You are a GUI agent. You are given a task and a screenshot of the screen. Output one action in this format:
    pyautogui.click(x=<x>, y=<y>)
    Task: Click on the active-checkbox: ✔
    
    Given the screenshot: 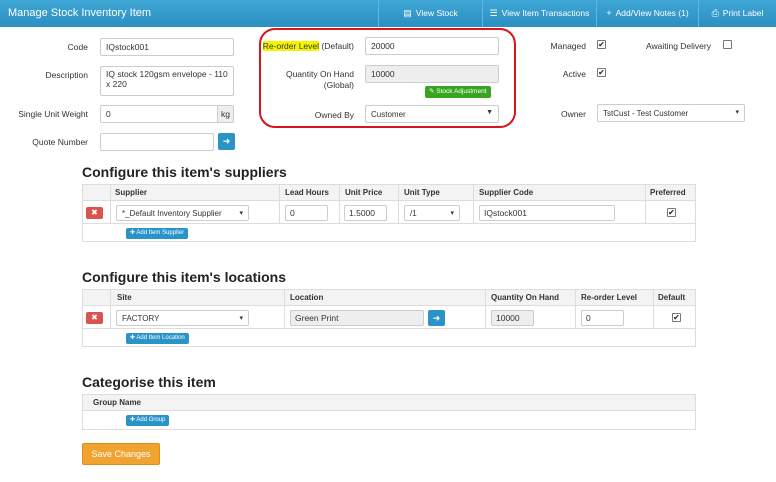 What is the action you would take?
    pyautogui.click(x=601, y=72)
    